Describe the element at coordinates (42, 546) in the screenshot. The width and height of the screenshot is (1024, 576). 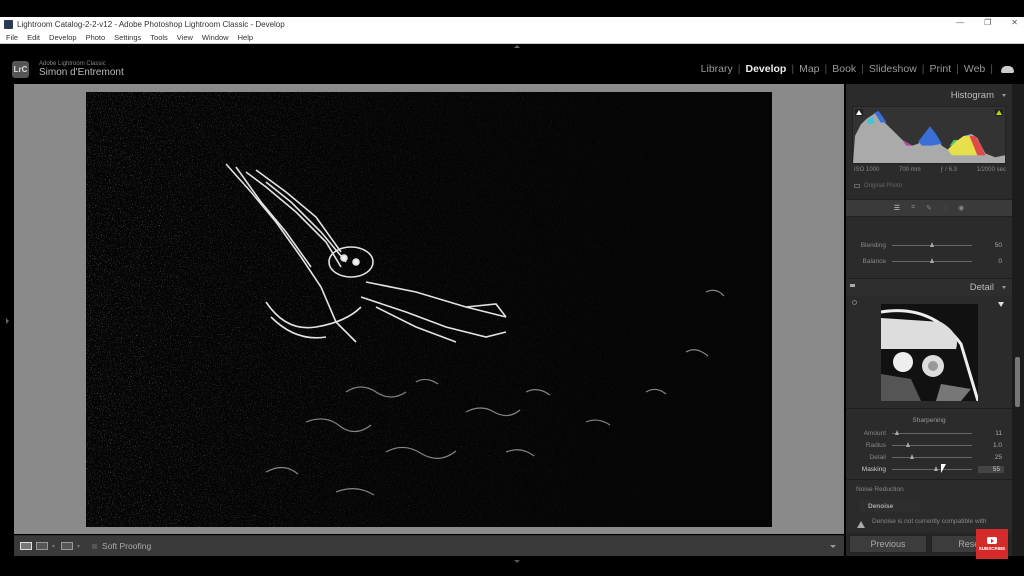
I see `before-after-lr-button` at that location.